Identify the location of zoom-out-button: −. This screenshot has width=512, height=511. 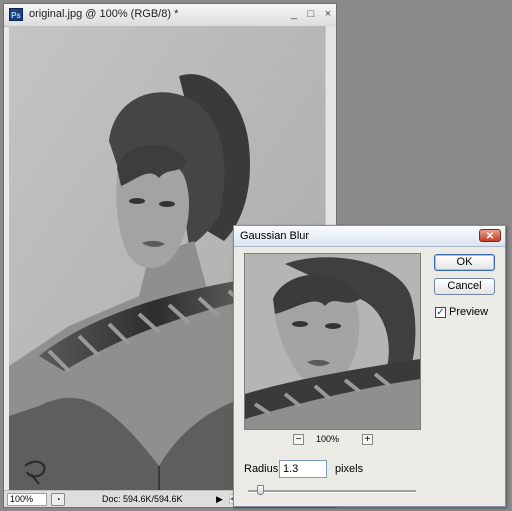
(298, 439).